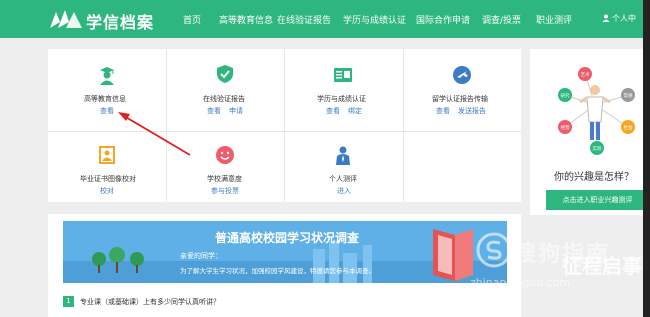  I want to click on watermark-url: zhinan.sogou.com, so click(520, 282).